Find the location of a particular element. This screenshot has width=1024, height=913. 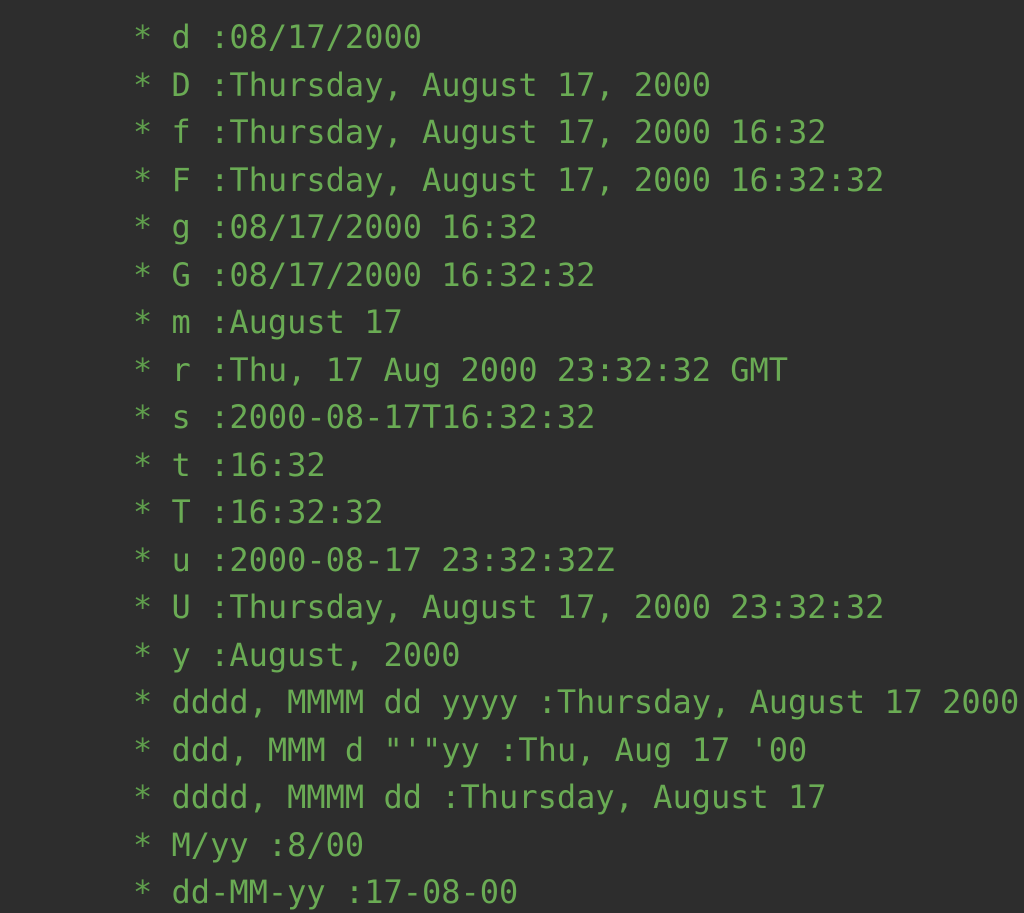

format-specifier: g is located at coordinates (191, 227).